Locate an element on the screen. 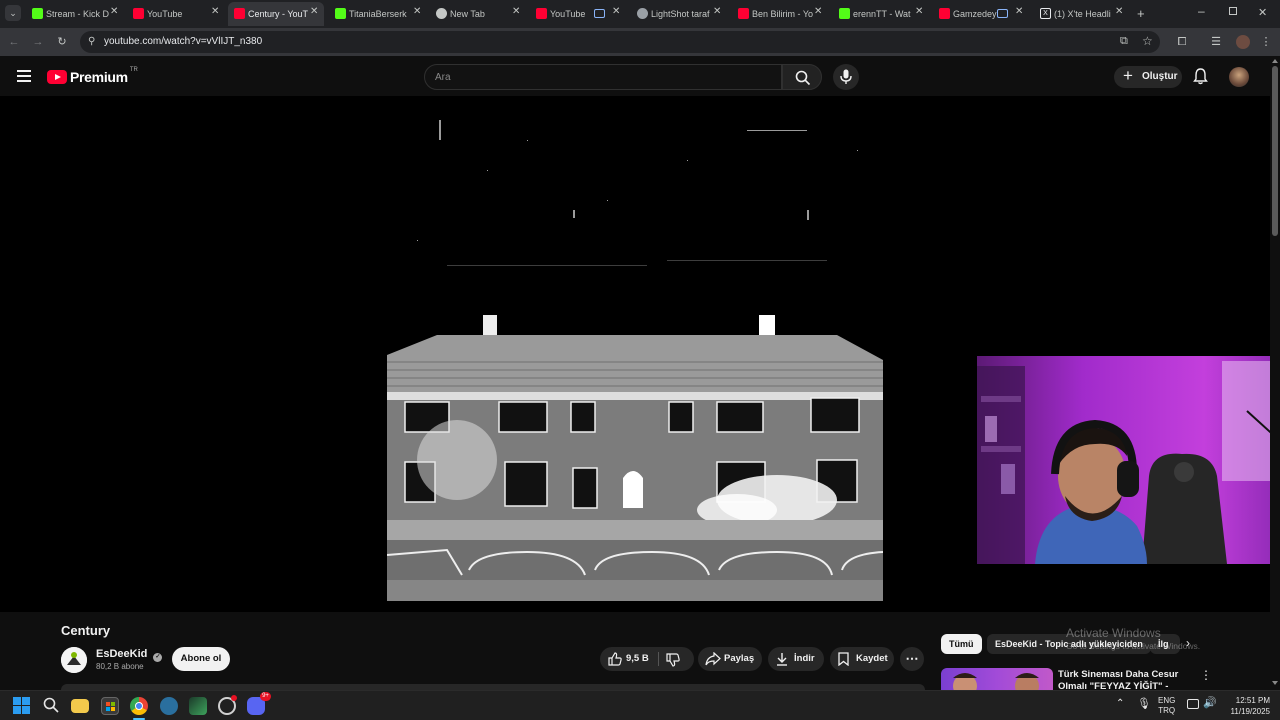 The image size is (1280, 720). file-explorer-icon is located at coordinates (80, 706).